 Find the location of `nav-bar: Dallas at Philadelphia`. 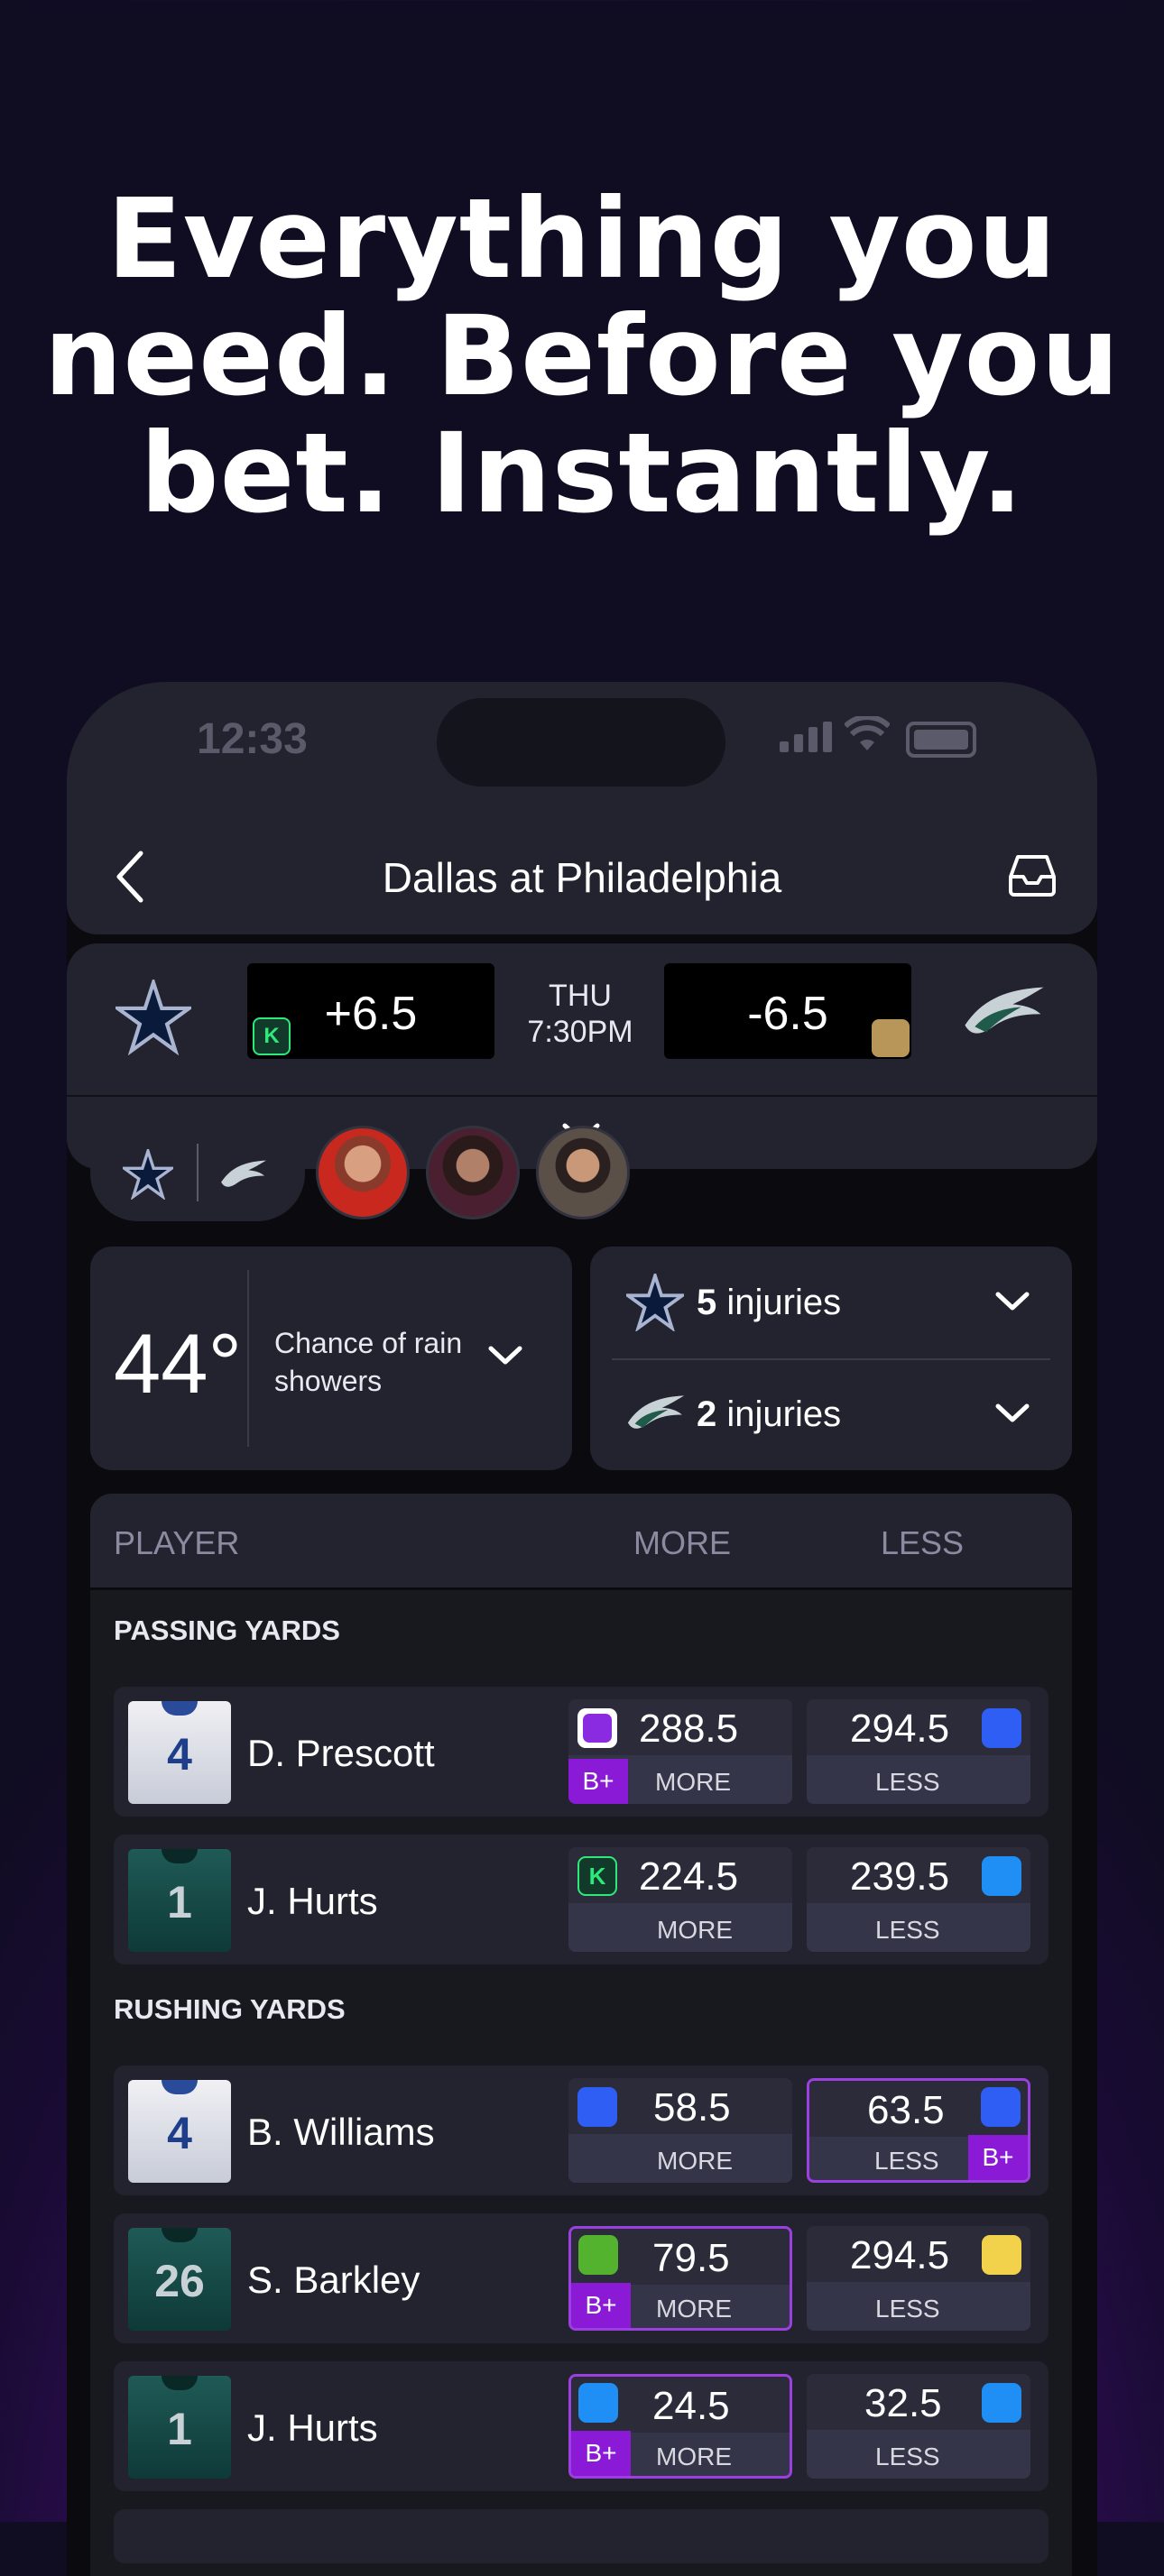

nav-bar: Dallas at Philadelphia is located at coordinates (582, 875).